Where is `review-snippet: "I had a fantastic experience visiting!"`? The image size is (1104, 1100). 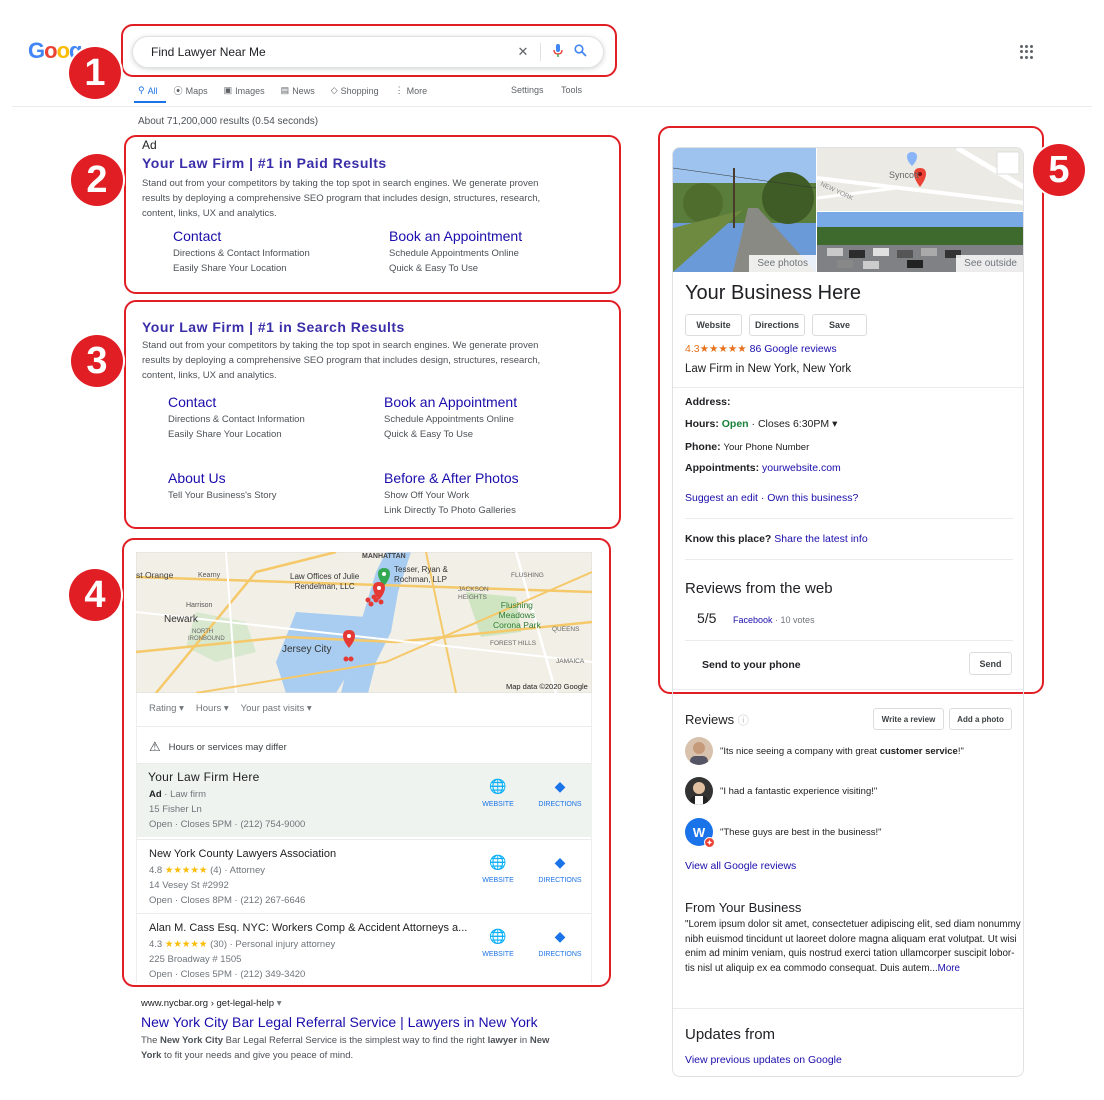
review-snippet: "I had a fantastic experience visiting!" is located at coordinates (798, 791).